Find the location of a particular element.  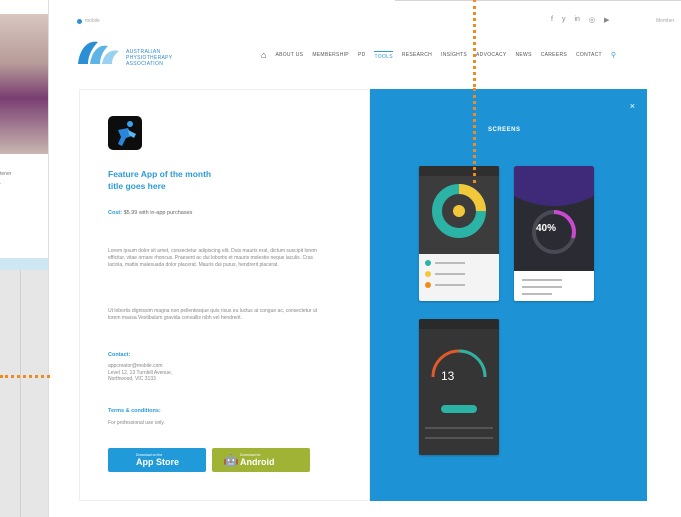

android-icon: 🤖 is located at coordinates (231, 460).